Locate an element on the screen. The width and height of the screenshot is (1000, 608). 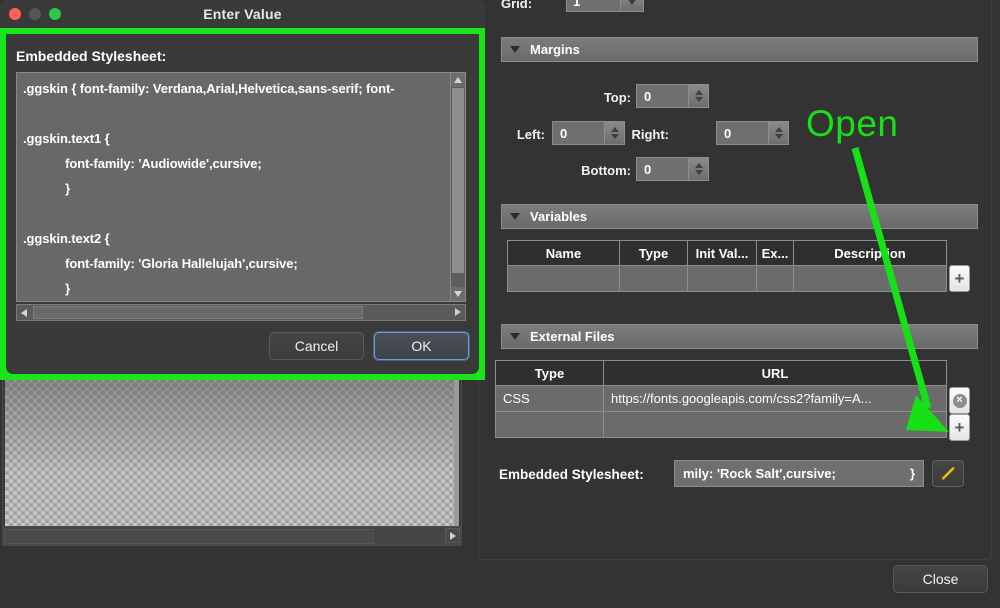
embedded-stylesheet-value: mily: 'Rock Salt',cursive; is located at coordinates (759, 473).